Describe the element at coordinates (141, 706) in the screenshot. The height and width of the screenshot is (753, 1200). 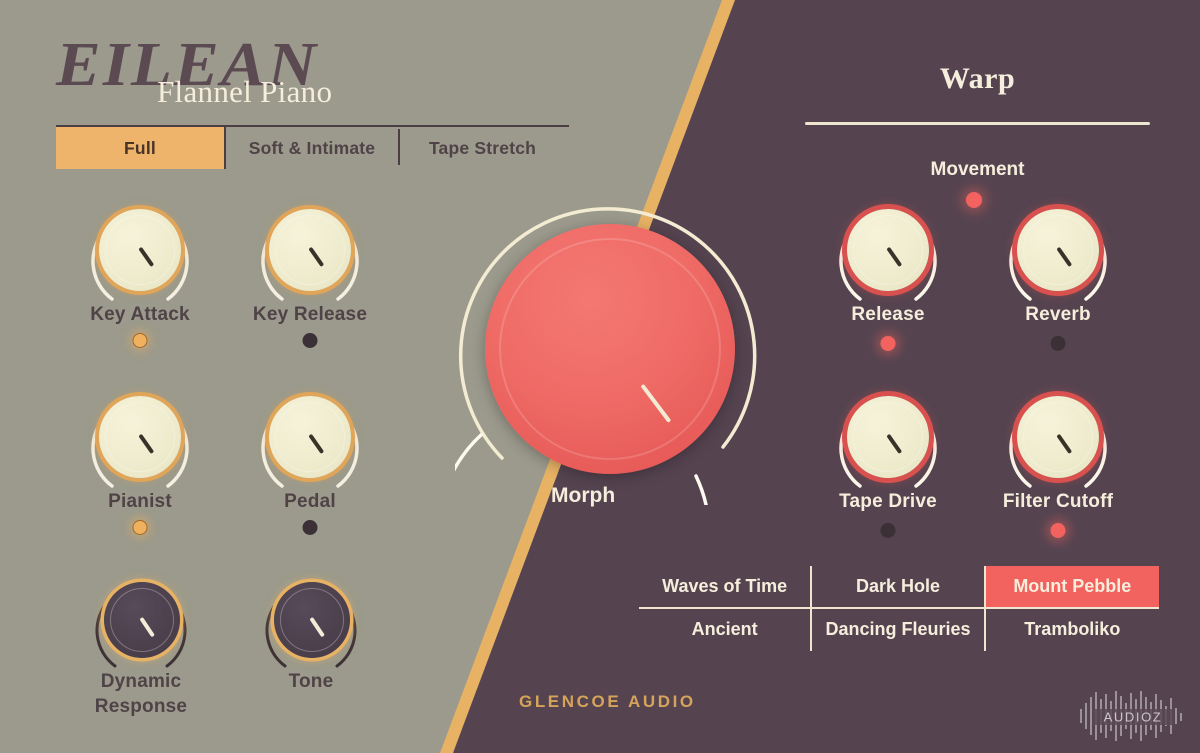
I see `knob-label-line2: Response` at that location.